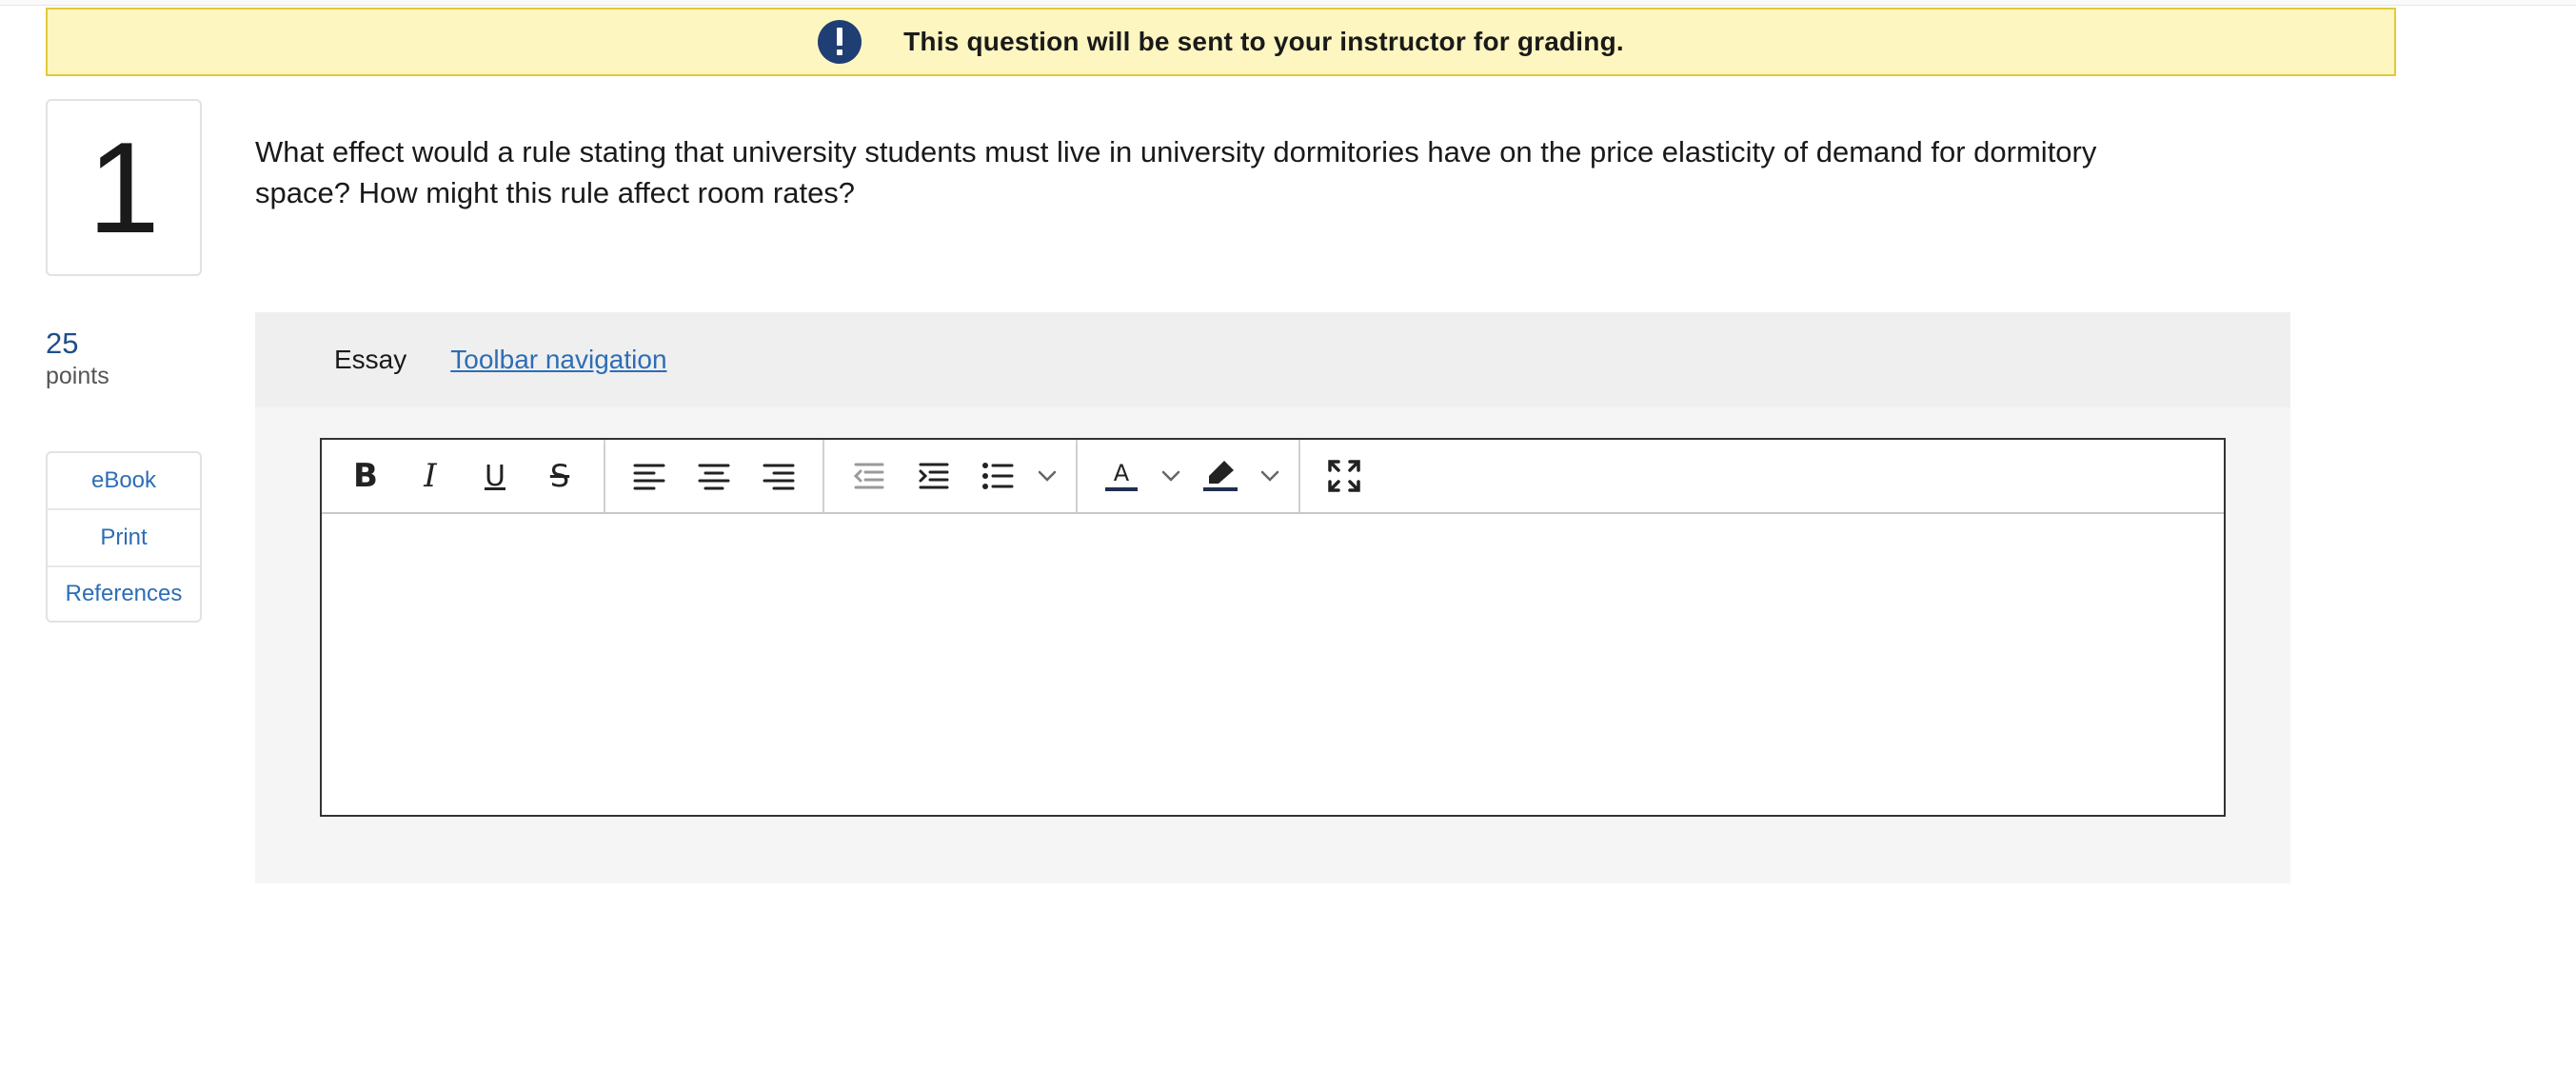 The width and height of the screenshot is (2576, 1089). I want to click on text-color-button: A, so click(1121, 476).